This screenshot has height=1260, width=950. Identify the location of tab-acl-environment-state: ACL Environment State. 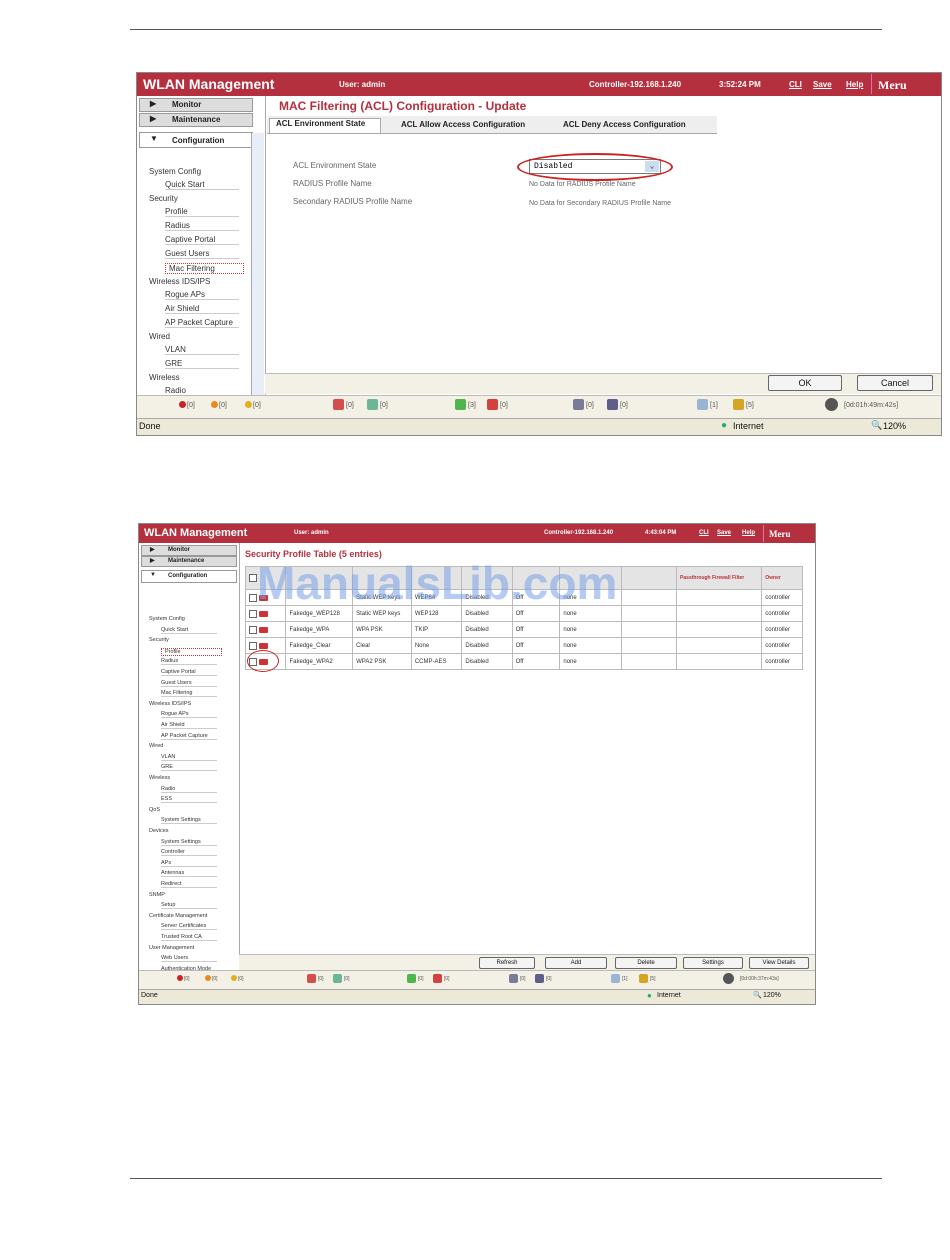
(325, 125).